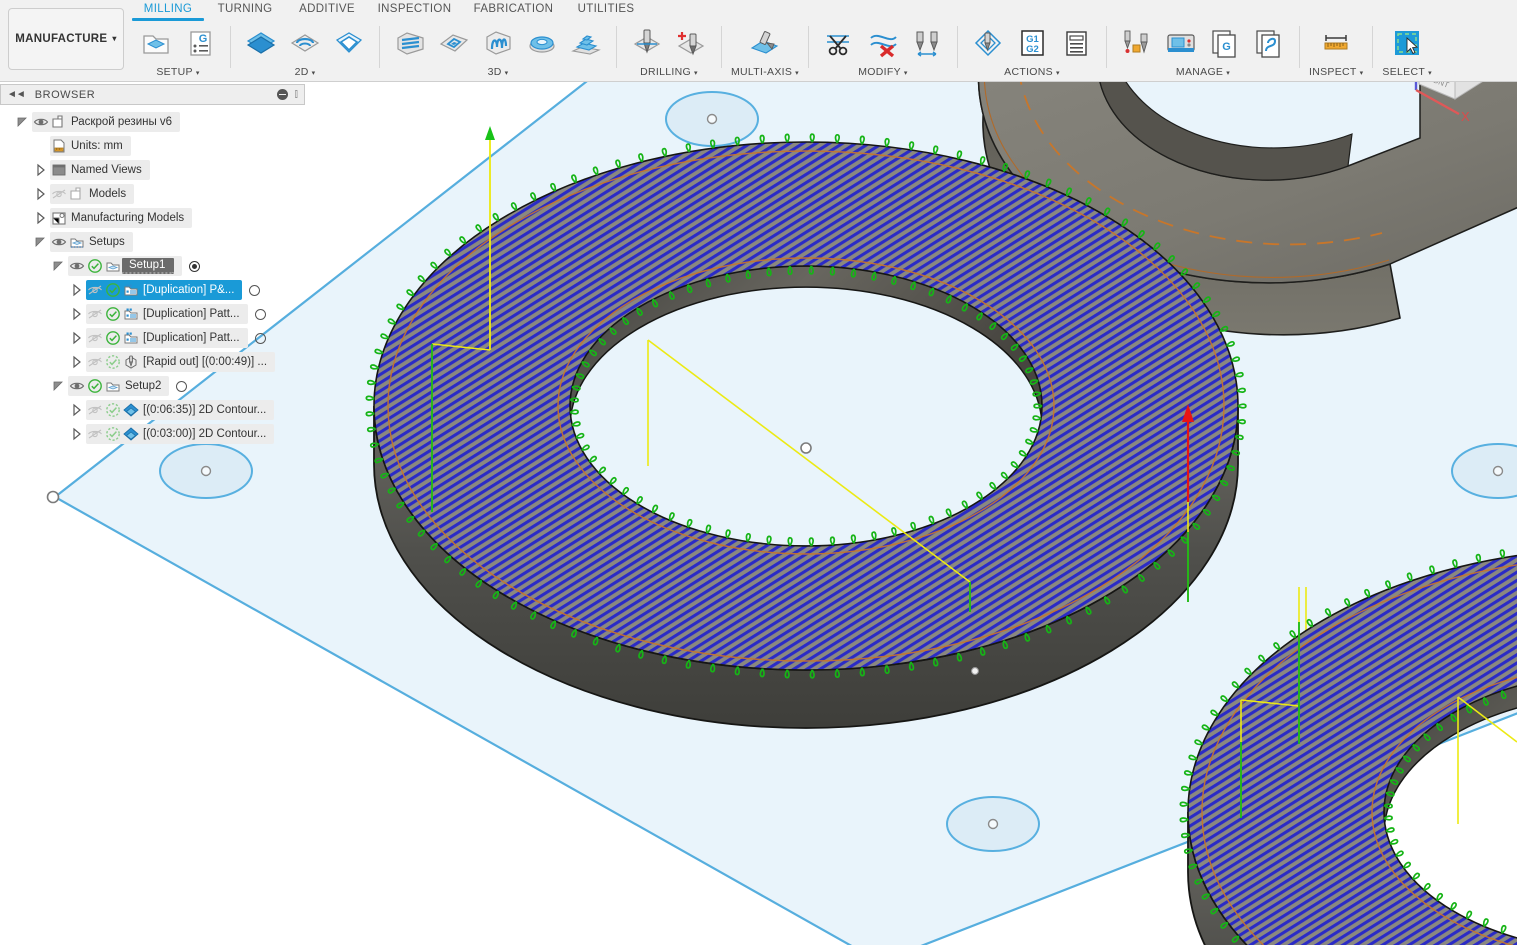 This screenshot has height=945, width=1517. What do you see at coordinates (16, 94) in the screenshot?
I see `collapse-panel-icon: ◄◄` at bounding box center [16, 94].